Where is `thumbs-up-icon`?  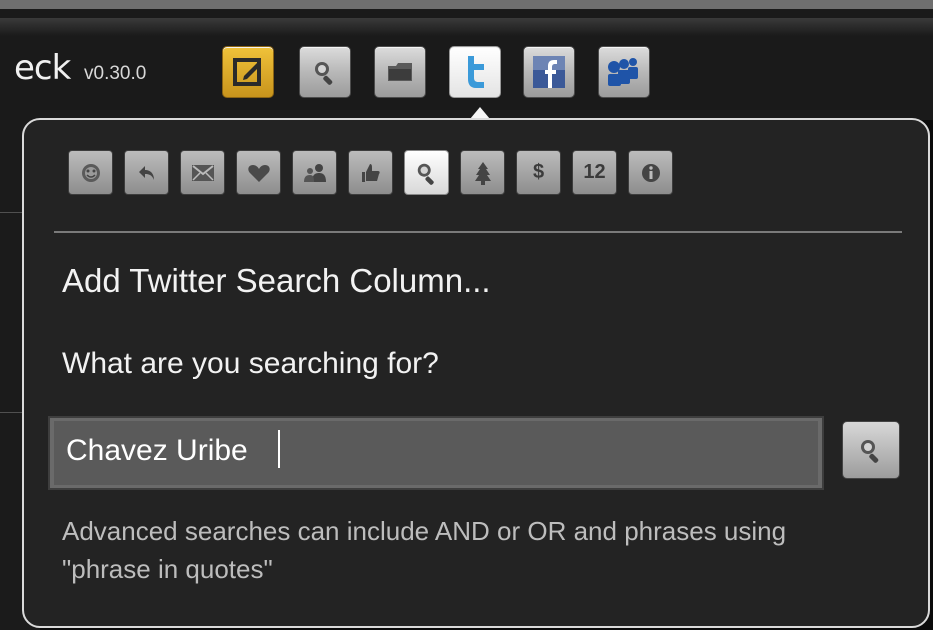
thumbs-up-icon is located at coordinates (371, 173).